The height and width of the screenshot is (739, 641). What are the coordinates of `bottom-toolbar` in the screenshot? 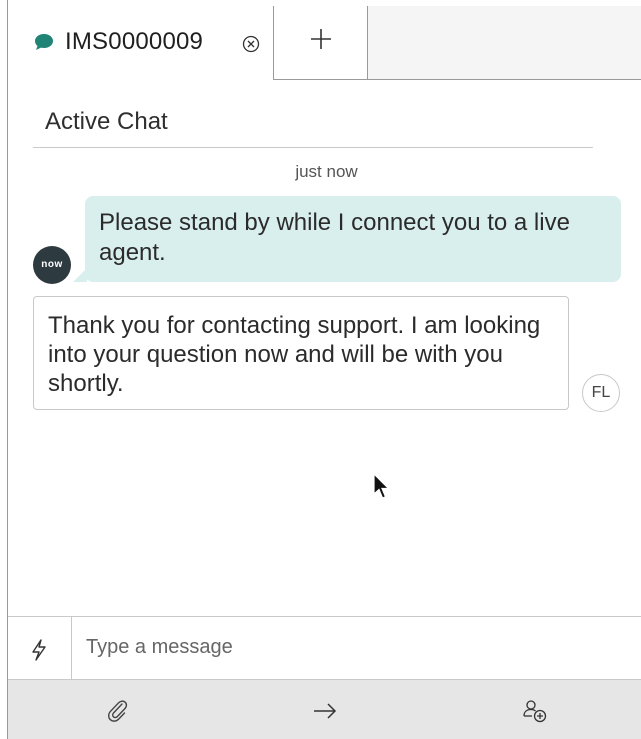 It's located at (324, 709).